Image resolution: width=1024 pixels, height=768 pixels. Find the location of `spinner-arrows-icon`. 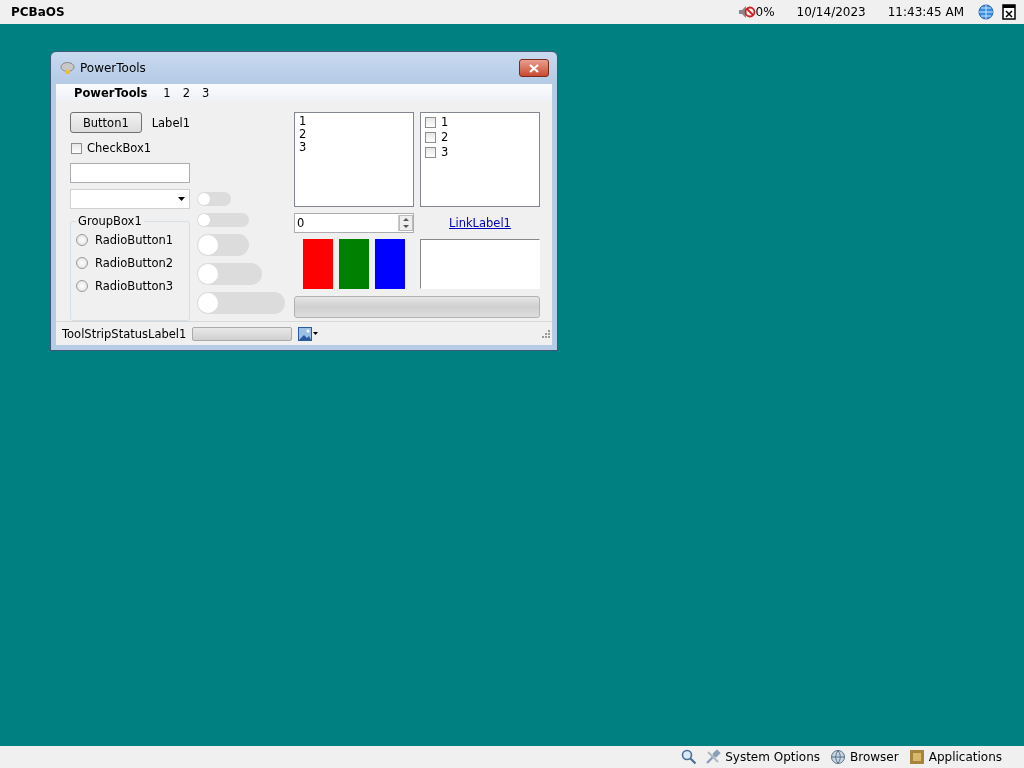

spinner-arrows-icon is located at coordinates (405, 223).